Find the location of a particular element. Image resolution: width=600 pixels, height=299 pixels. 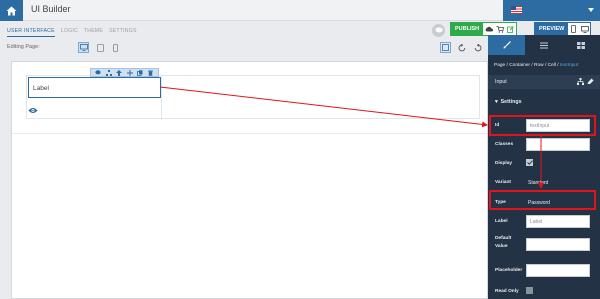

default-value-label-line2: Value is located at coordinates (501, 246).